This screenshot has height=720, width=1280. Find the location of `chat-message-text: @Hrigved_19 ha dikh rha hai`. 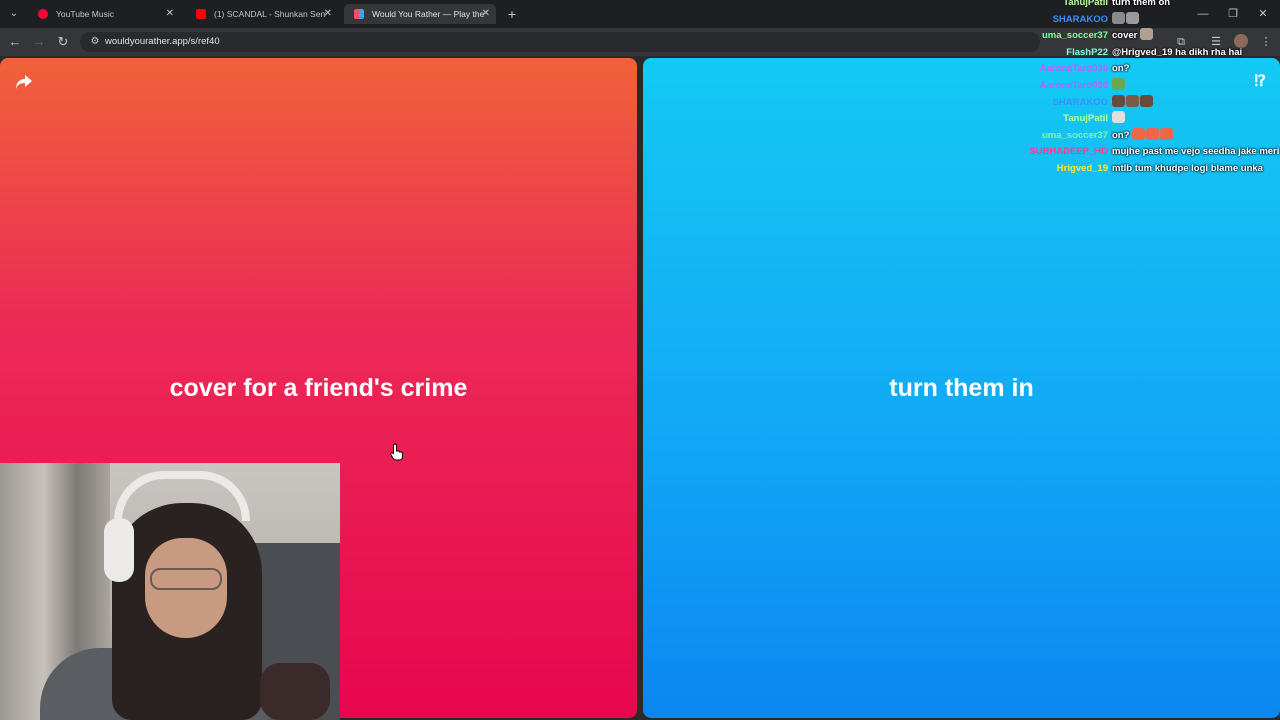

chat-message-text: @Hrigved_19 ha dikh rha hai is located at coordinates (1177, 52).